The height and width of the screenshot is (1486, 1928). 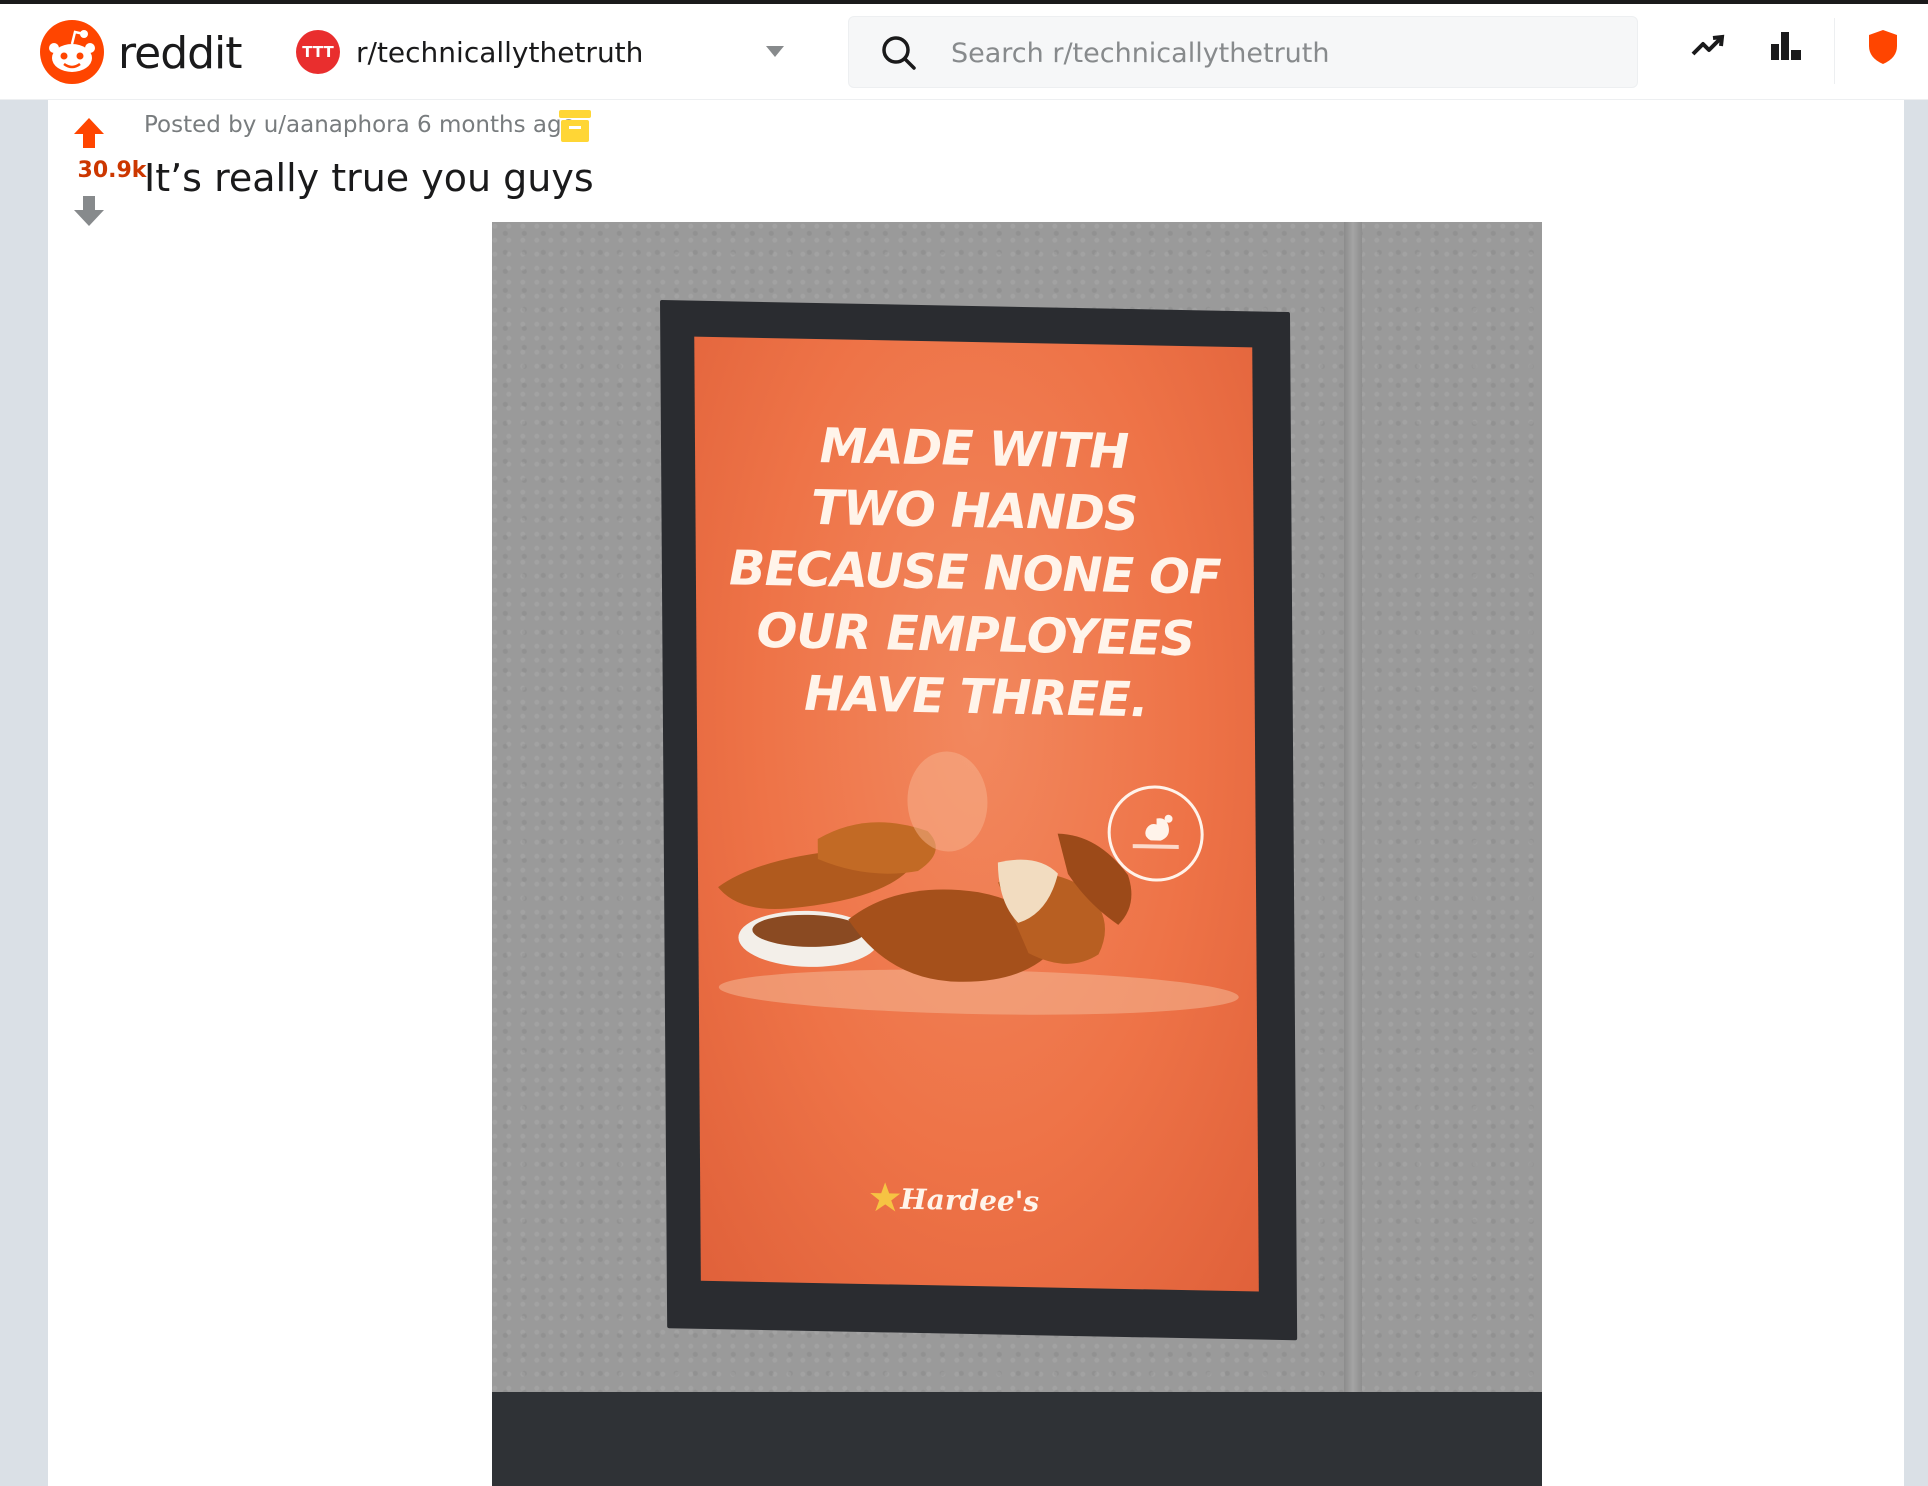 What do you see at coordinates (369, 178) in the screenshot?
I see `post-title: It’s really true you guys` at bounding box center [369, 178].